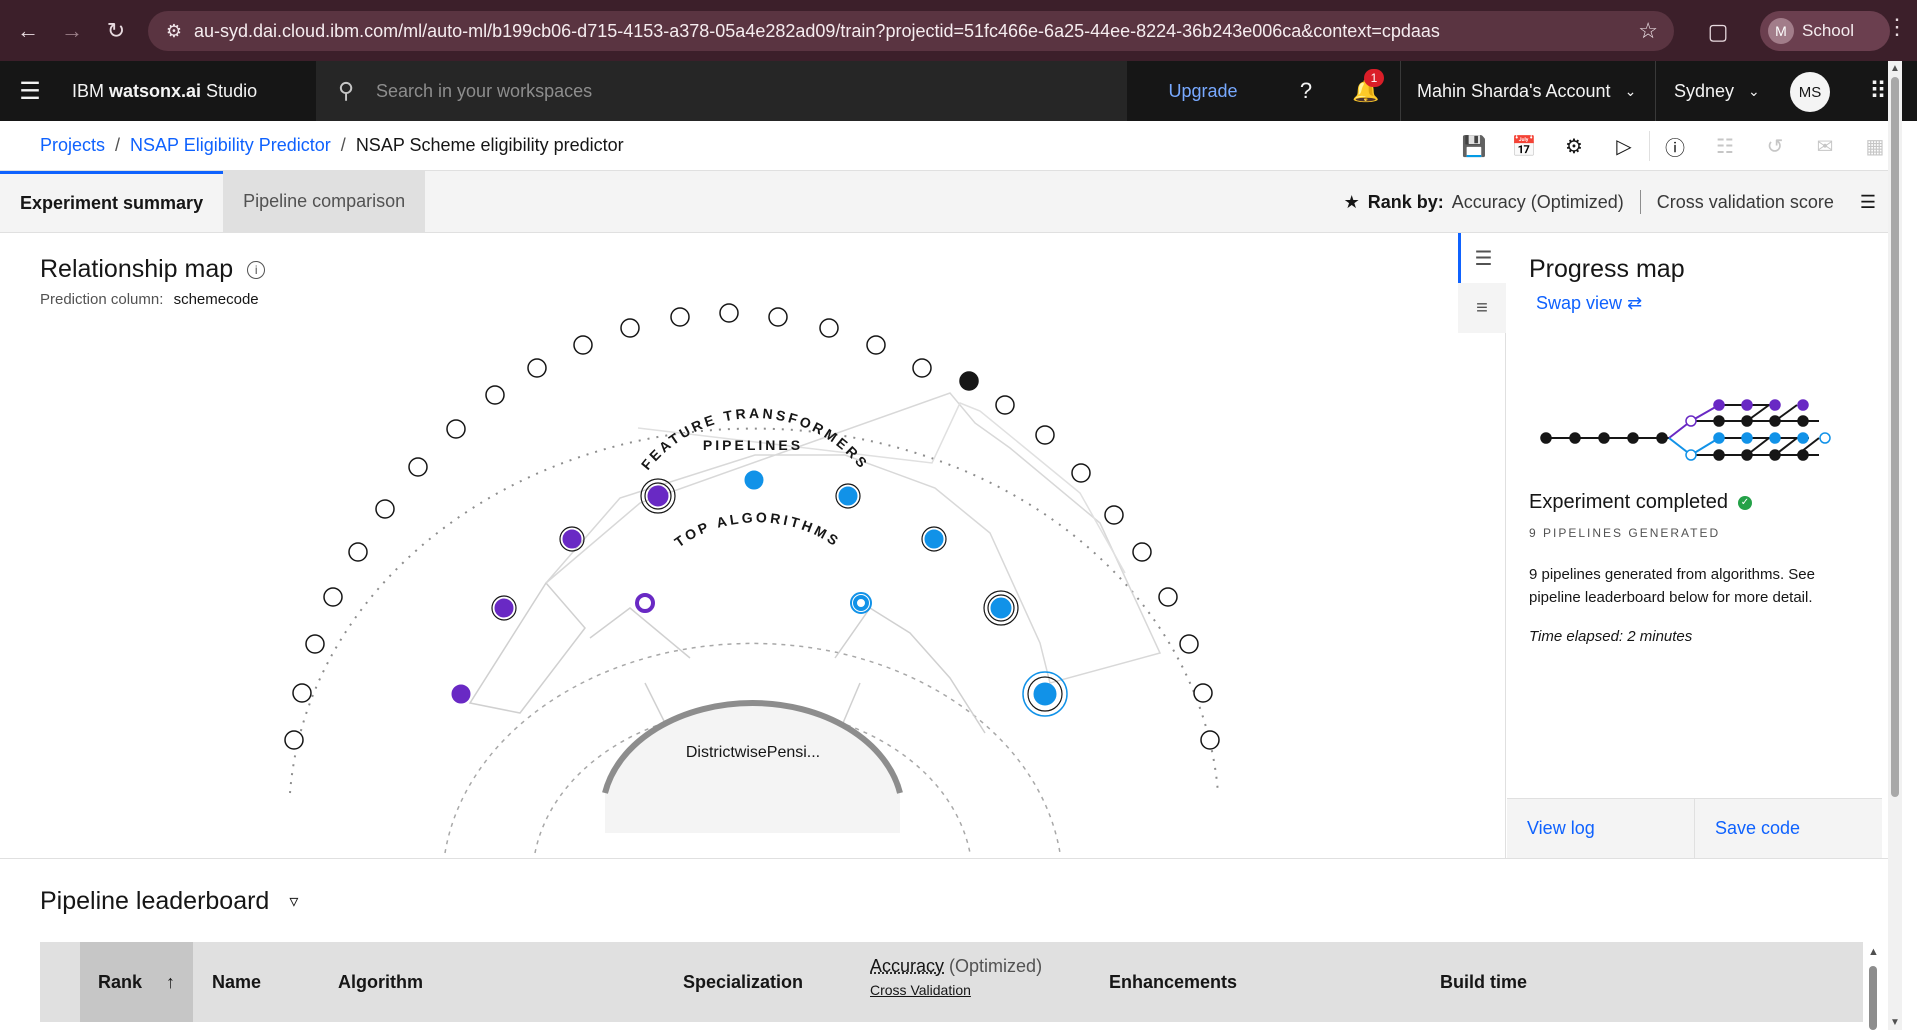 The height and width of the screenshot is (1030, 1917). What do you see at coordinates (920, 990) in the screenshot?
I see `cross-validation-label: Cross Validation` at bounding box center [920, 990].